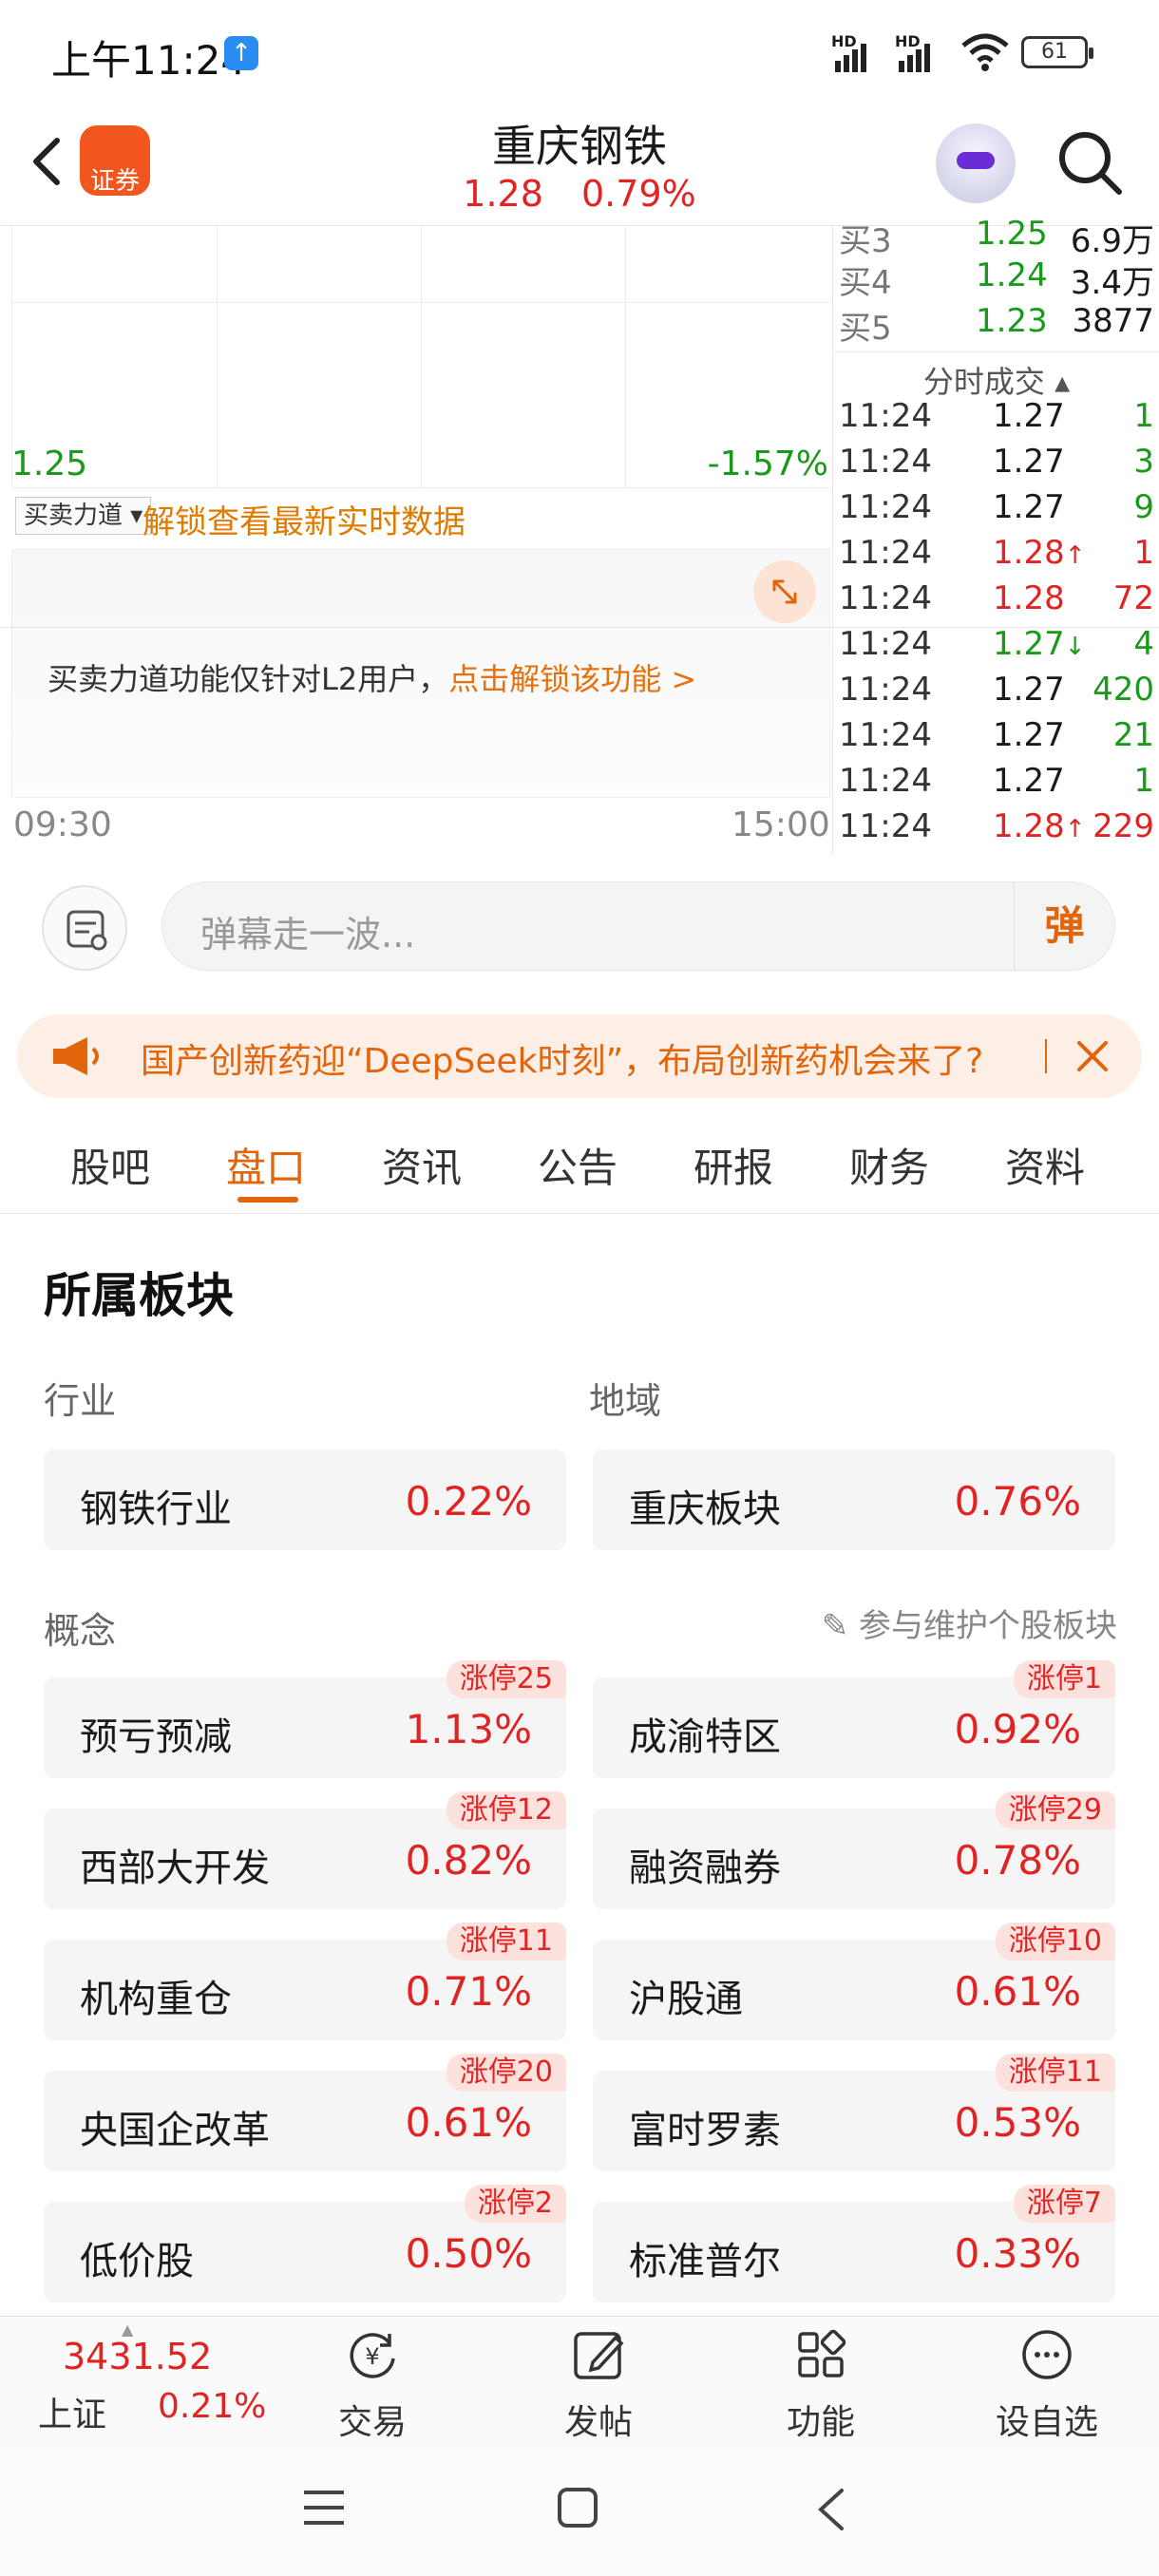 This screenshot has width=1159, height=2576. I want to click on tick-volume: 420, so click(1123, 690).